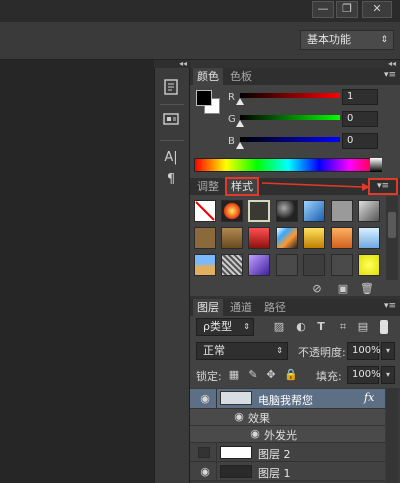 The height and width of the screenshot is (483, 400). I want to click on effects-label: 效果, so click(259, 418).